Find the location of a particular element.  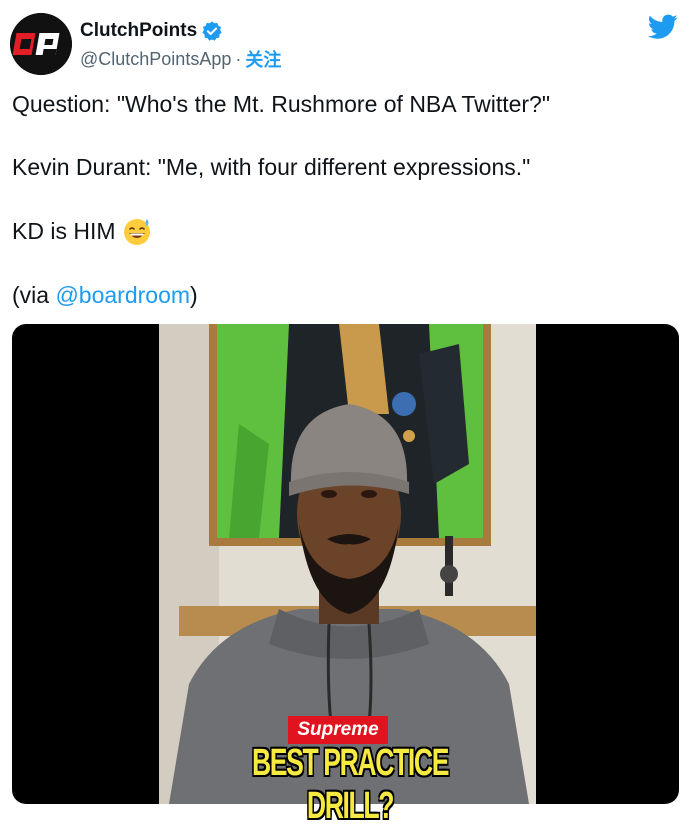

display-name: ClutchPoints is located at coordinates (138, 31).